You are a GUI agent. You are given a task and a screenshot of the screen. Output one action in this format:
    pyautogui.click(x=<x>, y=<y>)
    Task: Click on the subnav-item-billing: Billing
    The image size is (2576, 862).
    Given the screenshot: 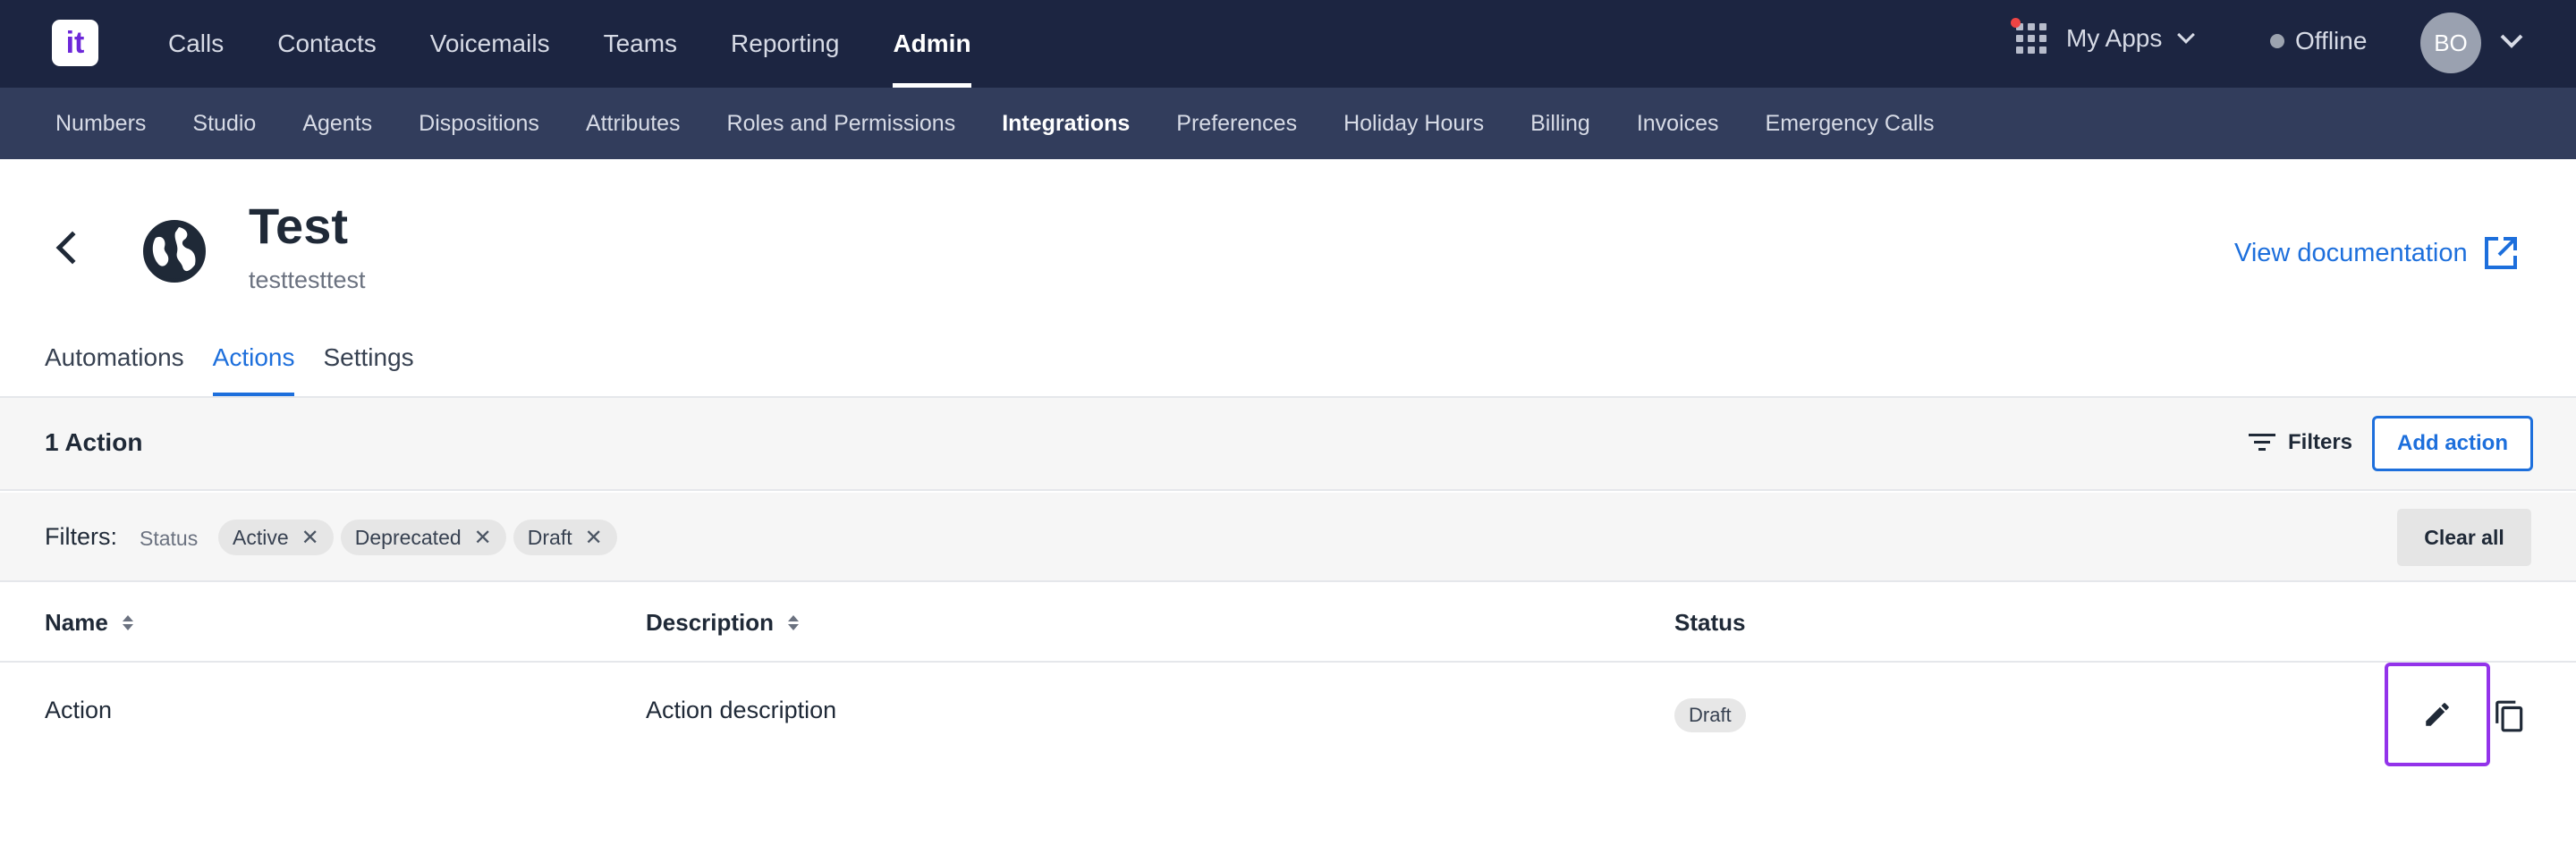 What is the action you would take?
    pyautogui.click(x=1560, y=124)
    